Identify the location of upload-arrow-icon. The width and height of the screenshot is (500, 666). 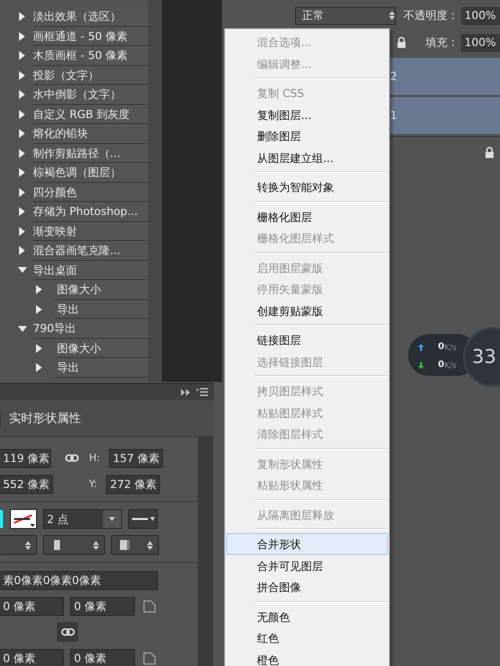
(421, 347).